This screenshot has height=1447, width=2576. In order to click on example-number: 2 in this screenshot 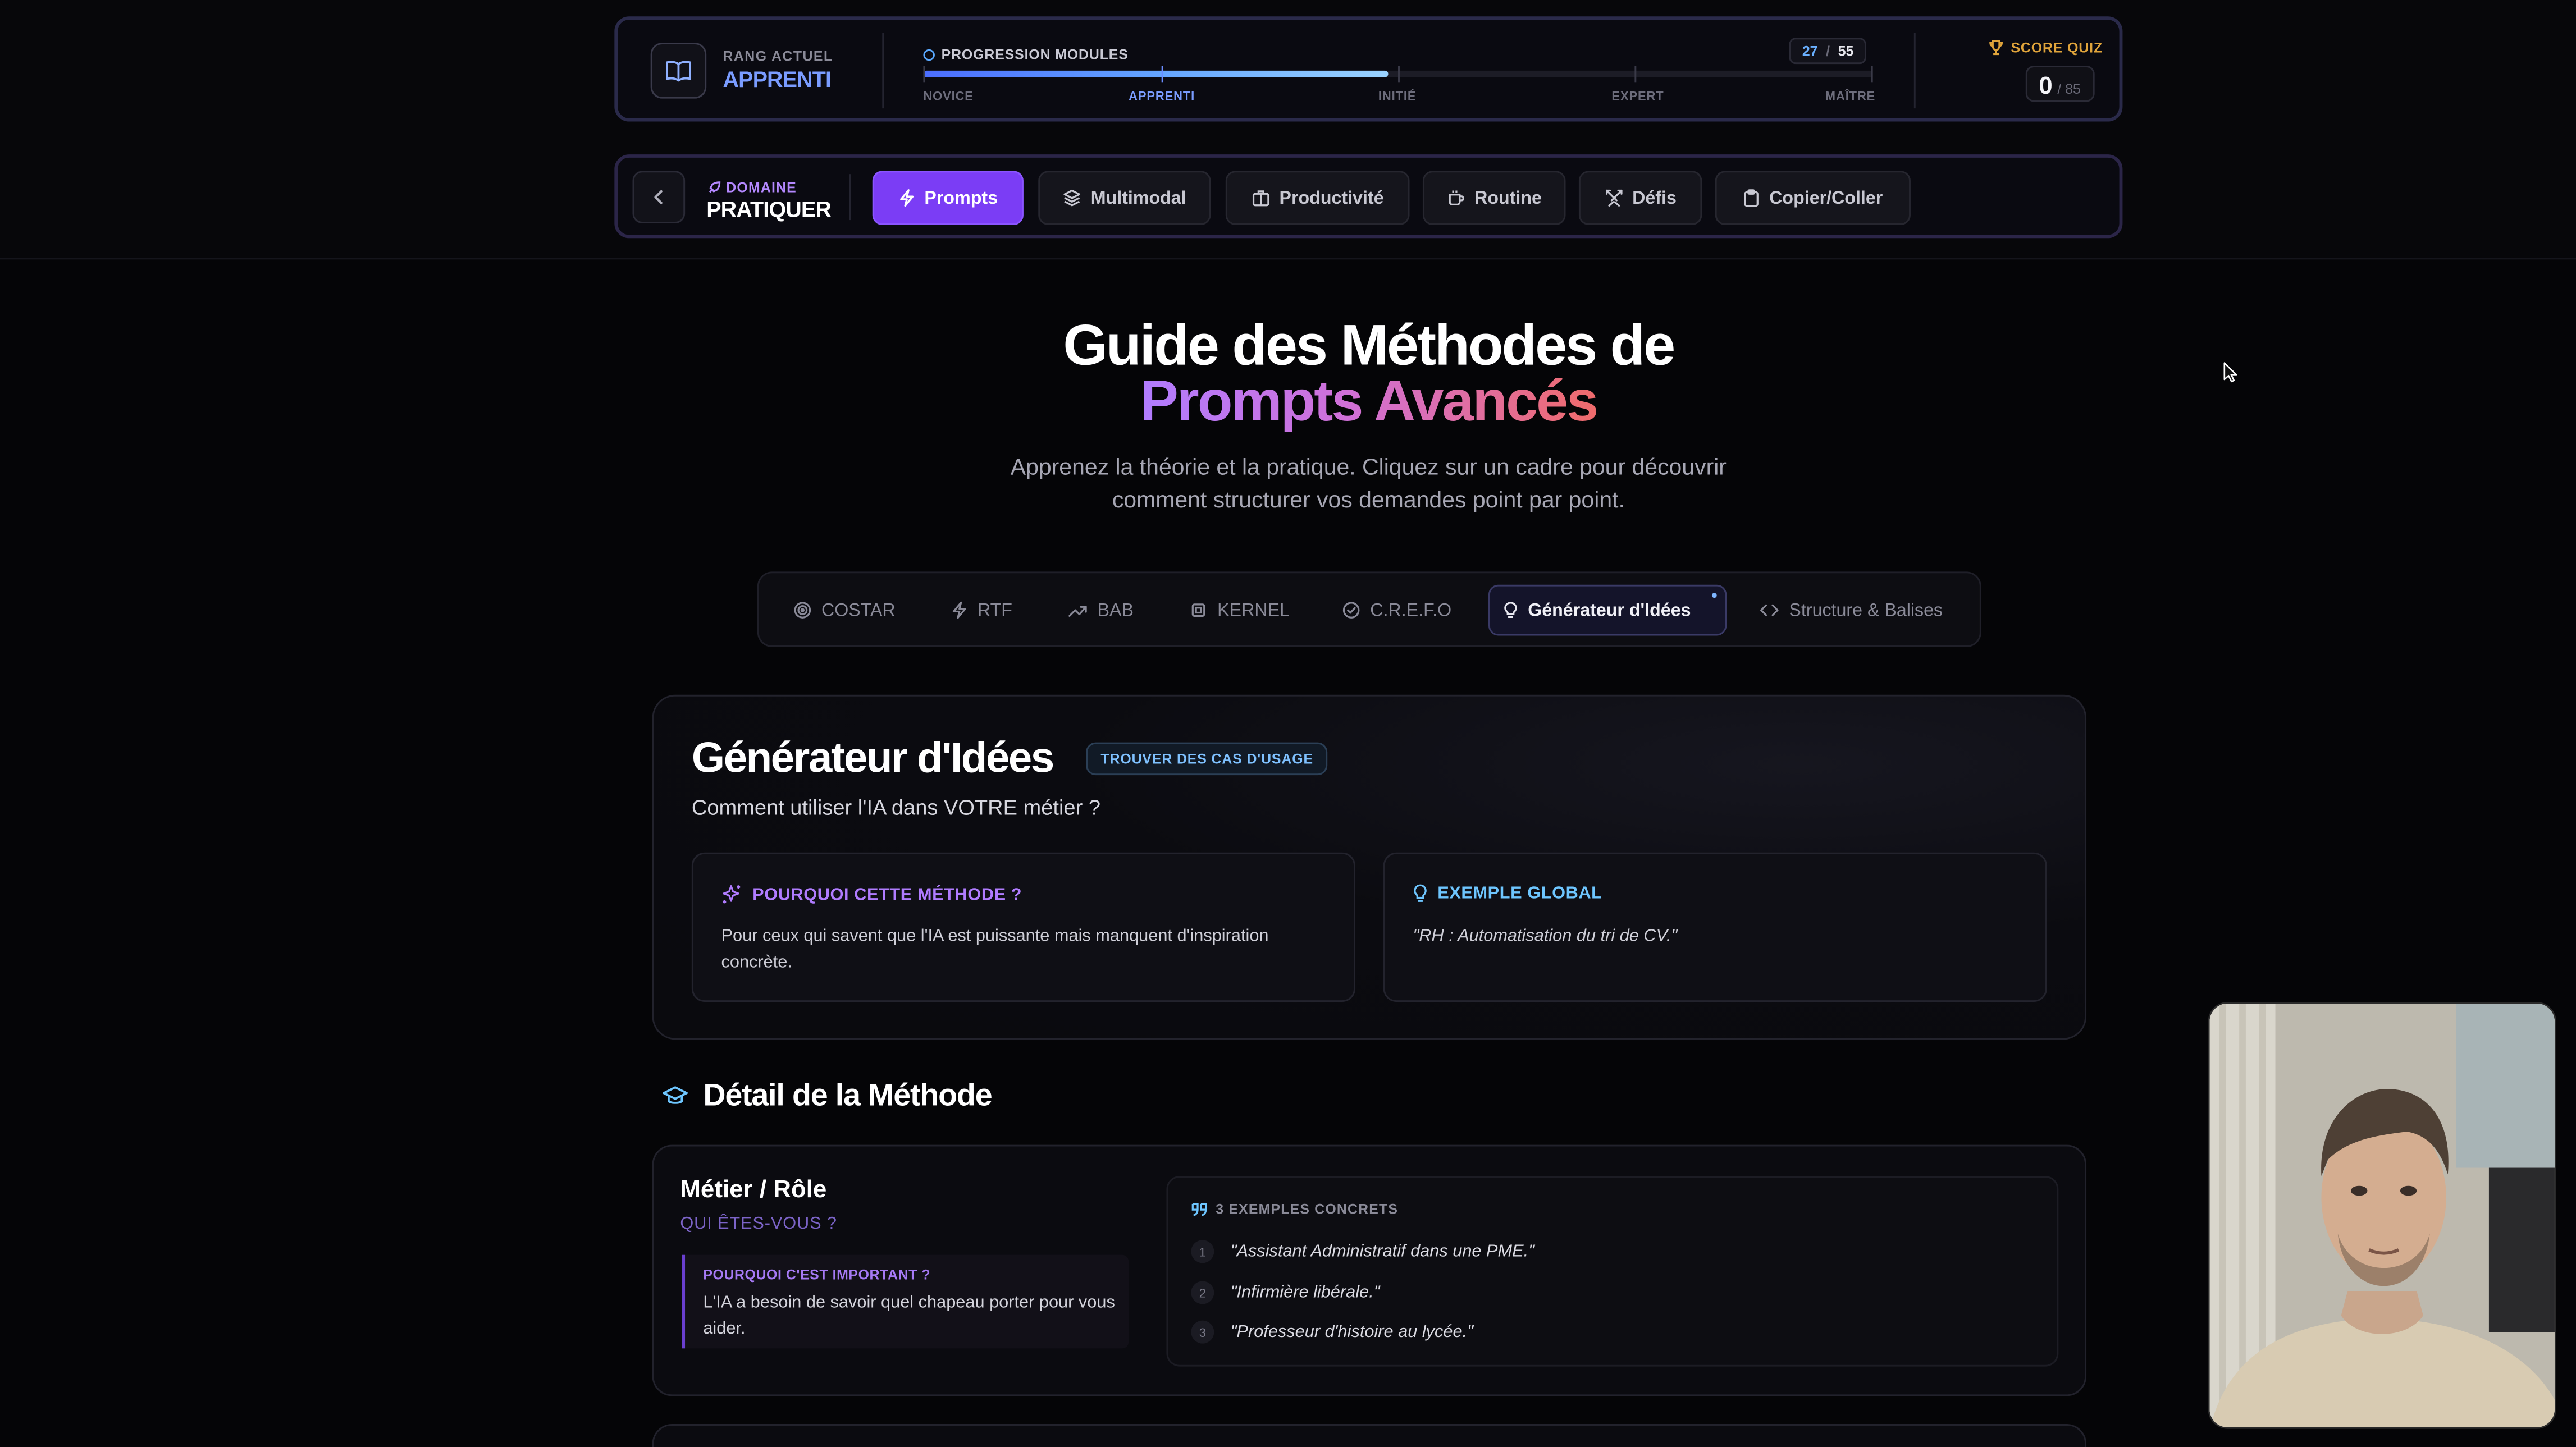, I will do `click(1202, 1292)`.